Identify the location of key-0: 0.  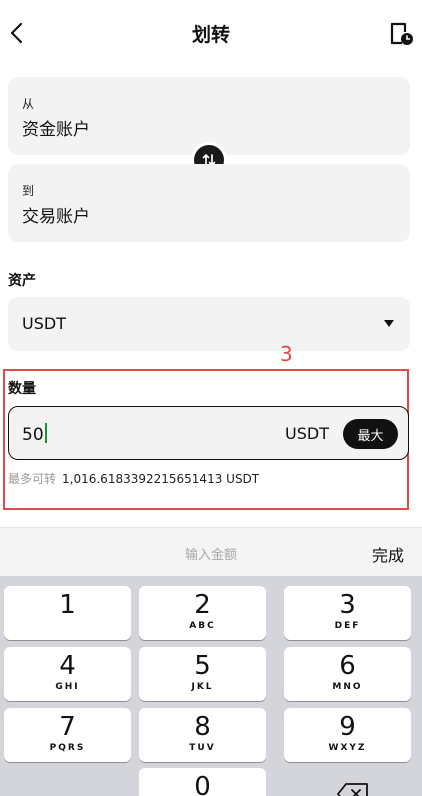
(202, 782).